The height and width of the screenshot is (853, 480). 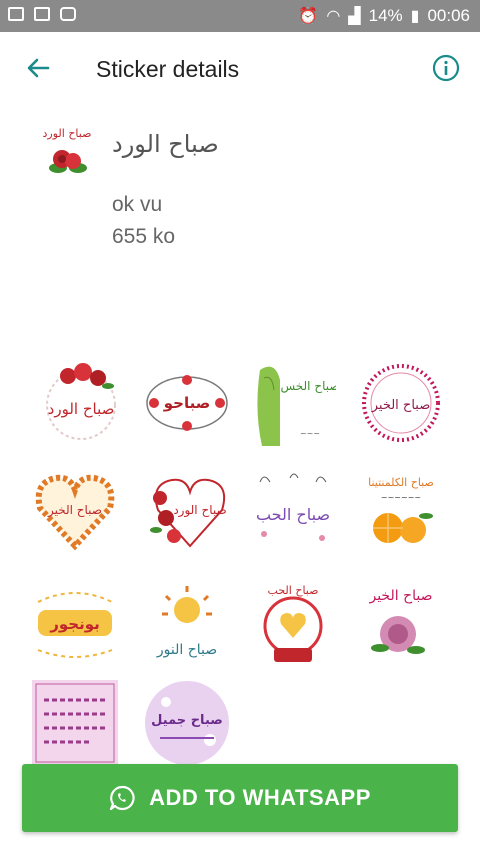 I want to click on add-to-whatsapp-button: ADD TO WHATSAPP, so click(x=240, y=798).